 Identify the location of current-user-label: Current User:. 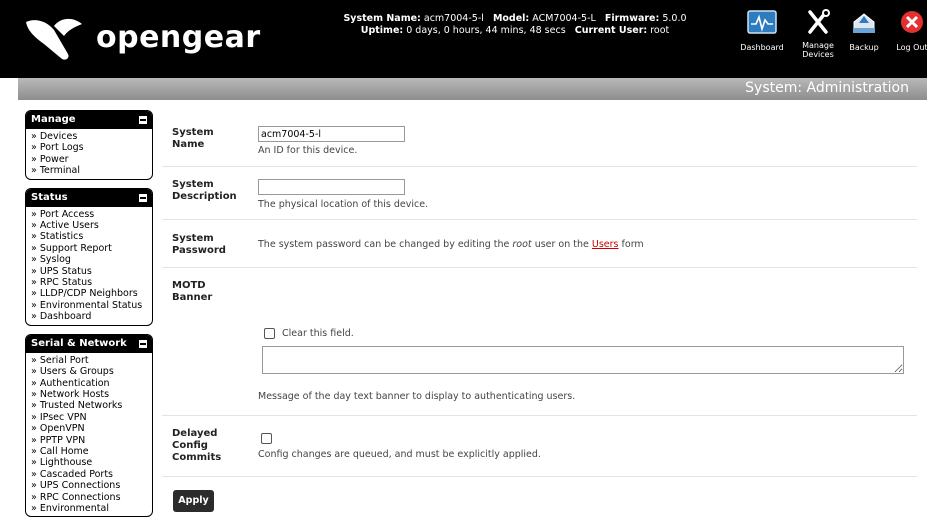
(611, 30).